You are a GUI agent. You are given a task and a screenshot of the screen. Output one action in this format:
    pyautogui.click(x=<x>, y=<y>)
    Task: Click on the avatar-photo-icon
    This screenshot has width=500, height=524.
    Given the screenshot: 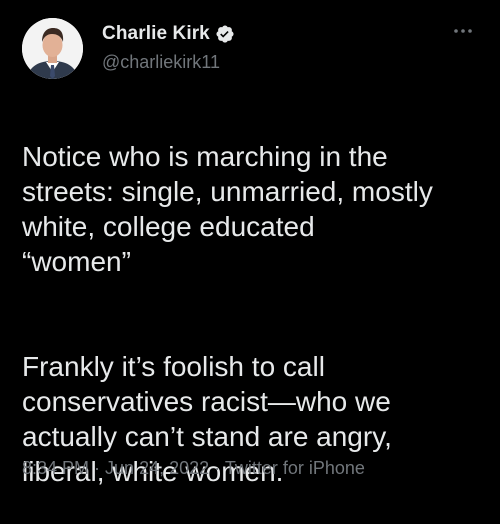 What is the action you would take?
    pyautogui.click(x=52, y=48)
    